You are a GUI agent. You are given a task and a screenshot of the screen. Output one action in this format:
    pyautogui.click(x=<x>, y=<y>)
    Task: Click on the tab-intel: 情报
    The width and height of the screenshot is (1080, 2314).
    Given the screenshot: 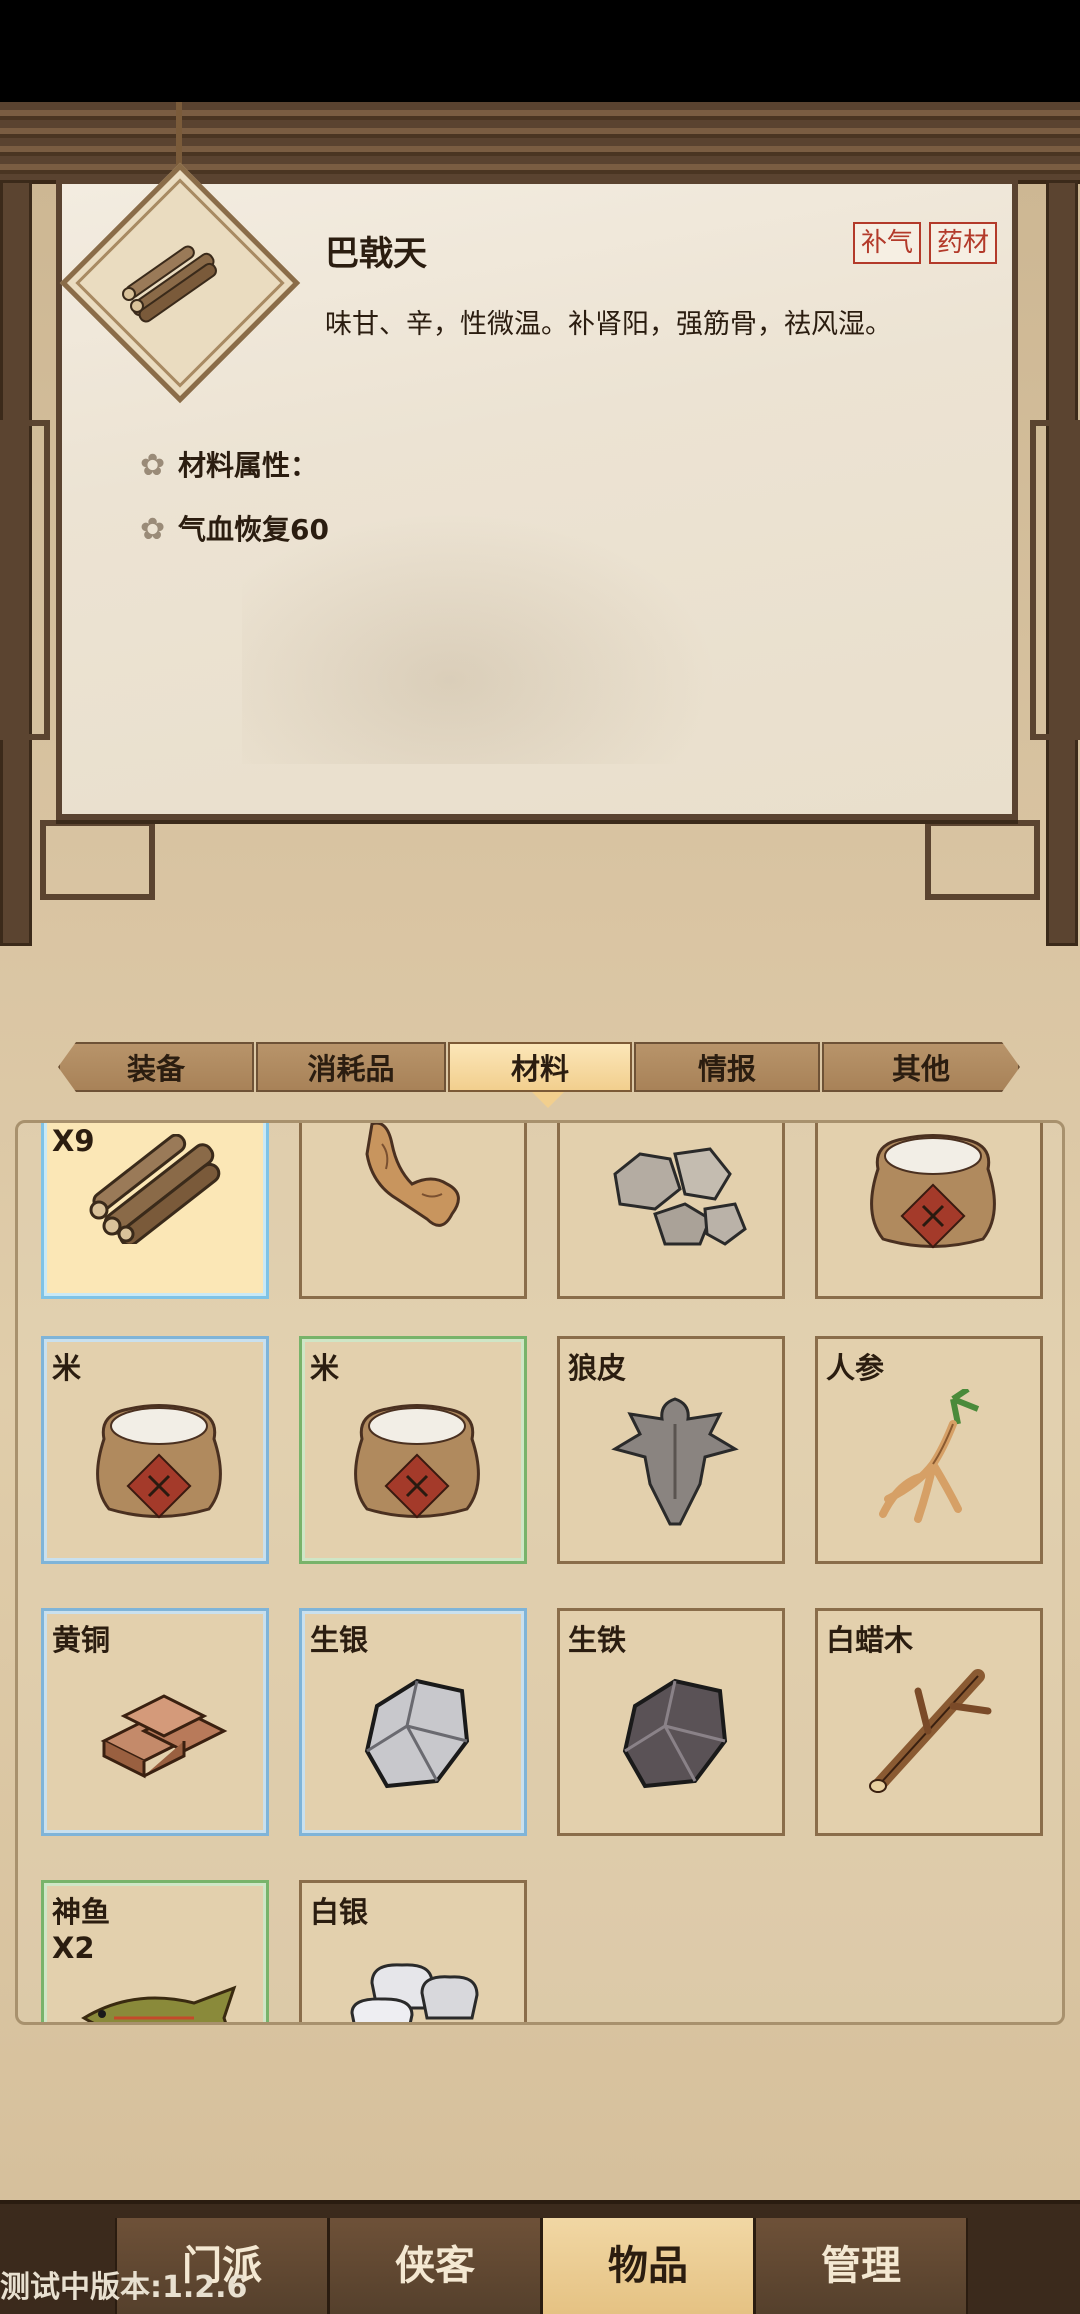 What is the action you would take?
    pyautogui.click(x=727, y=1067)
    